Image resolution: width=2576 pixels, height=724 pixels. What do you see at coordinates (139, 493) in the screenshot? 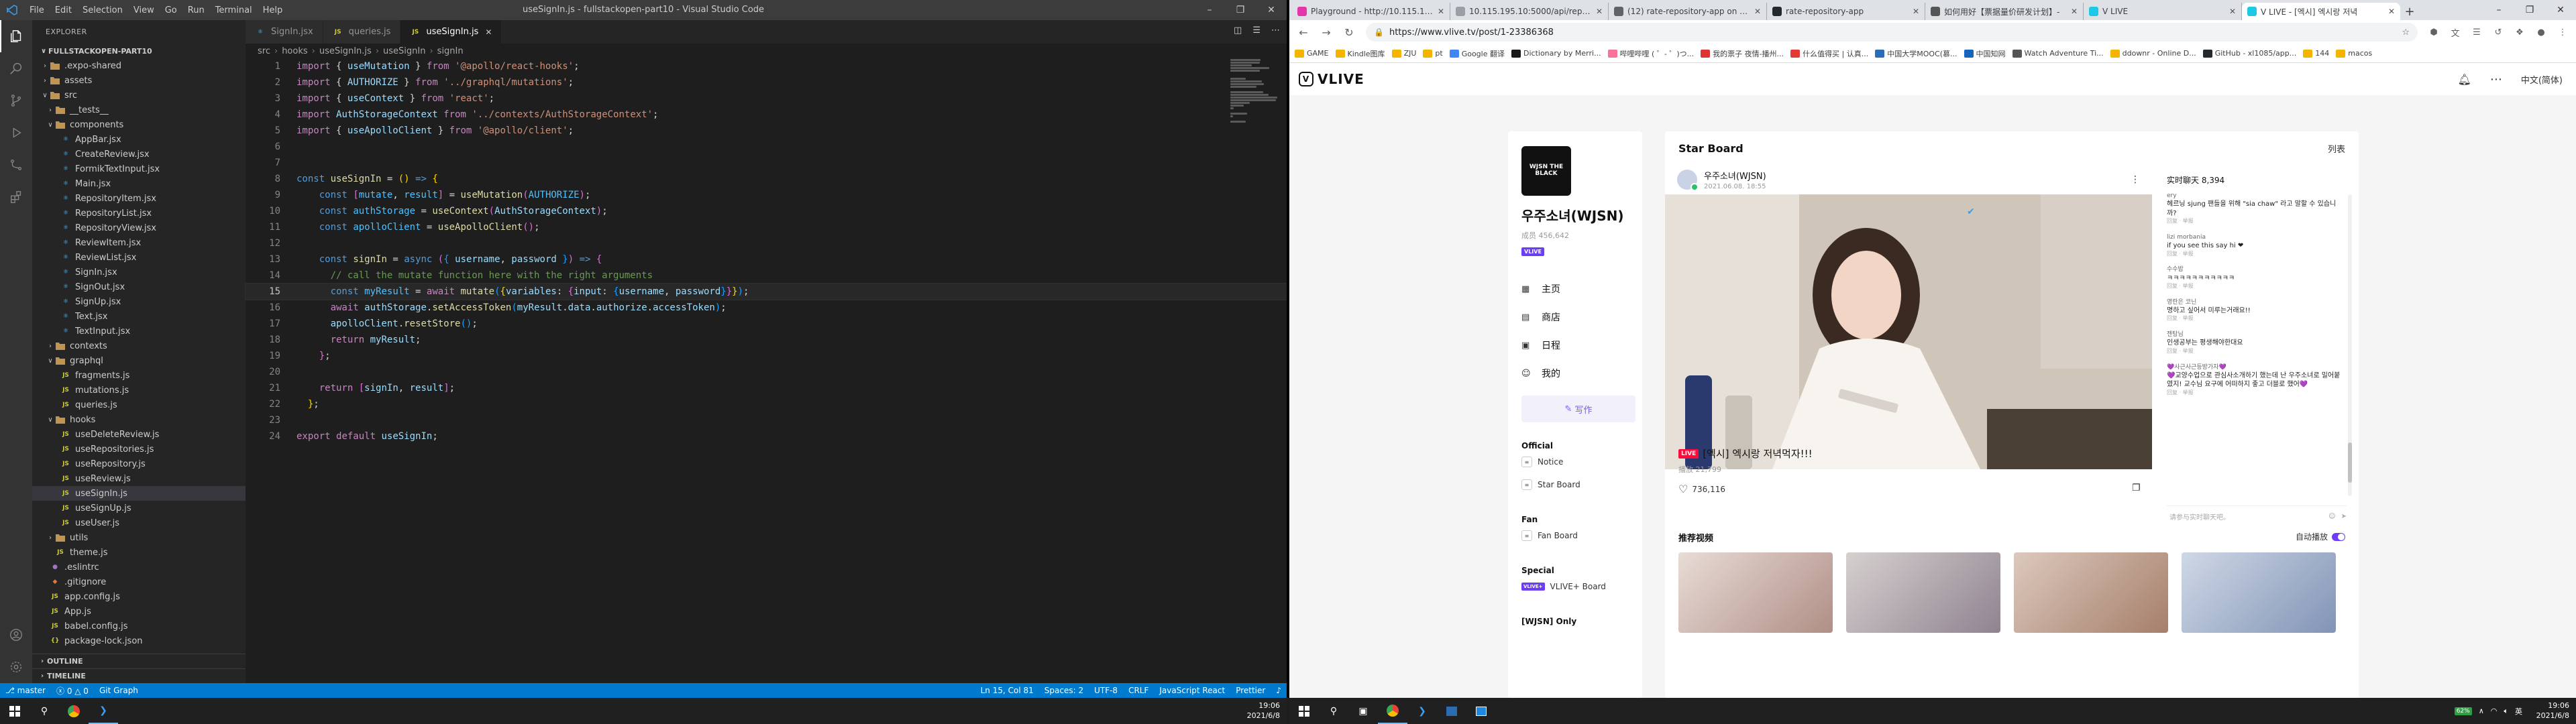
I see `tree-file: JS useSignIn.js` at bounding box center [139, 493].